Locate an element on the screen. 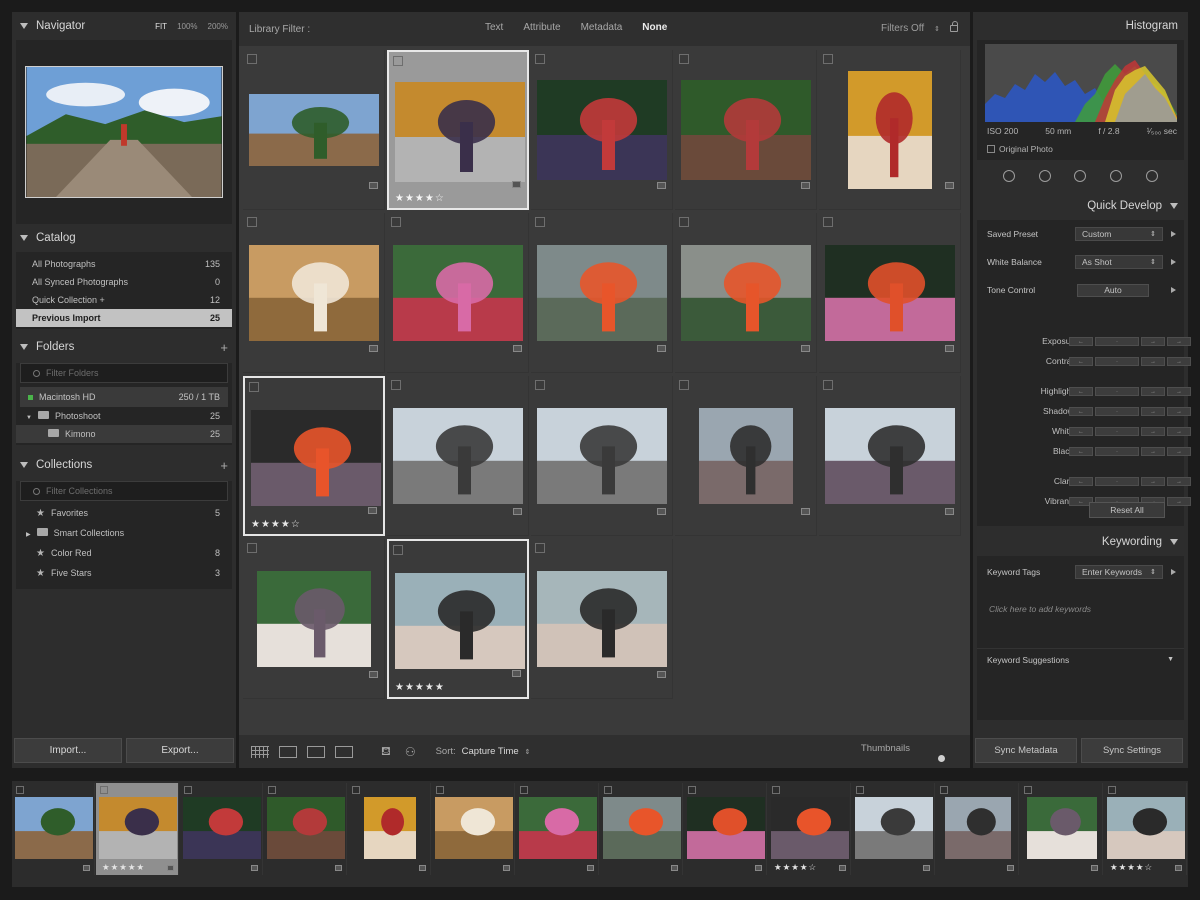 The image size is (1200, 900). histogram-graph is located at coordinates (1081, 83).